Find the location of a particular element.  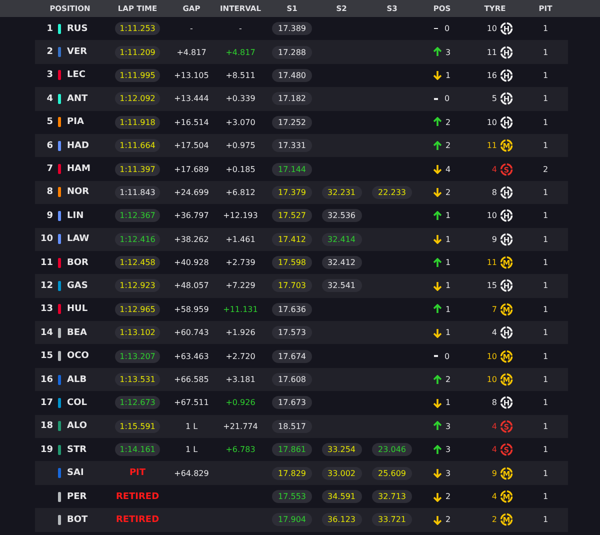

driver-code: BOR is located at coordinates (77, 263).